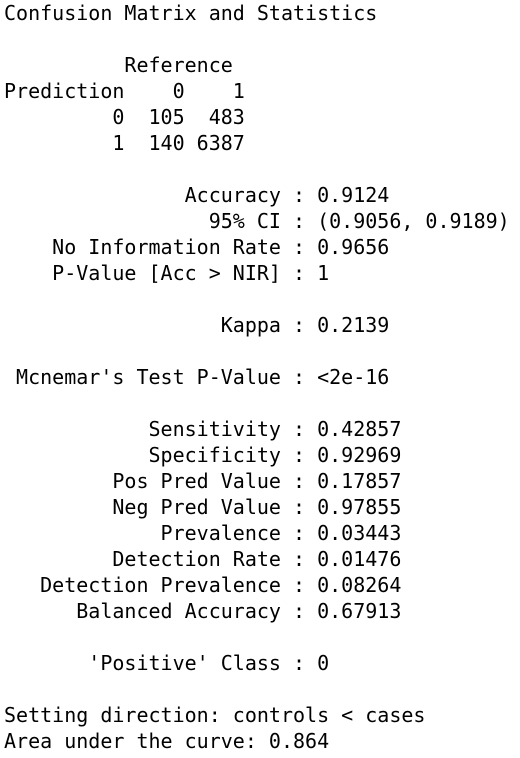  What do you see at coordinates (191, 13) in the screenshot?
I see `output-title: Confusion Matrix and Statistics` at bounding box center [191, 13].